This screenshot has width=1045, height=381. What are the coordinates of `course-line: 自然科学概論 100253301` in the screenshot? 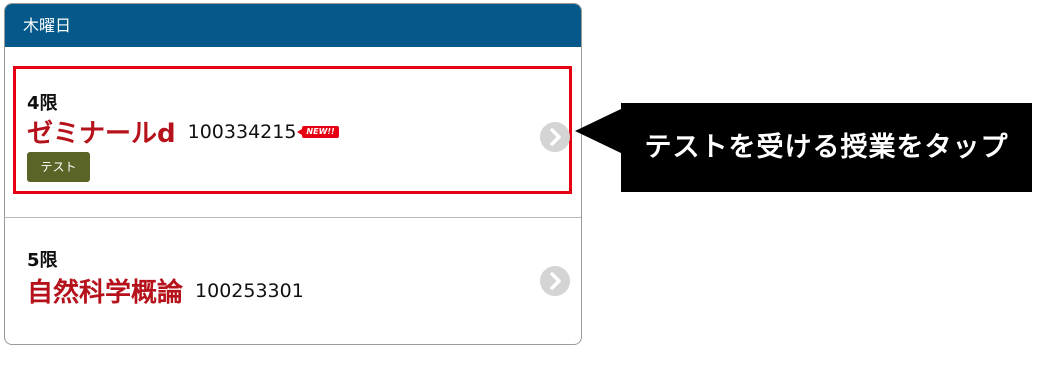 It's located at (165, 290).